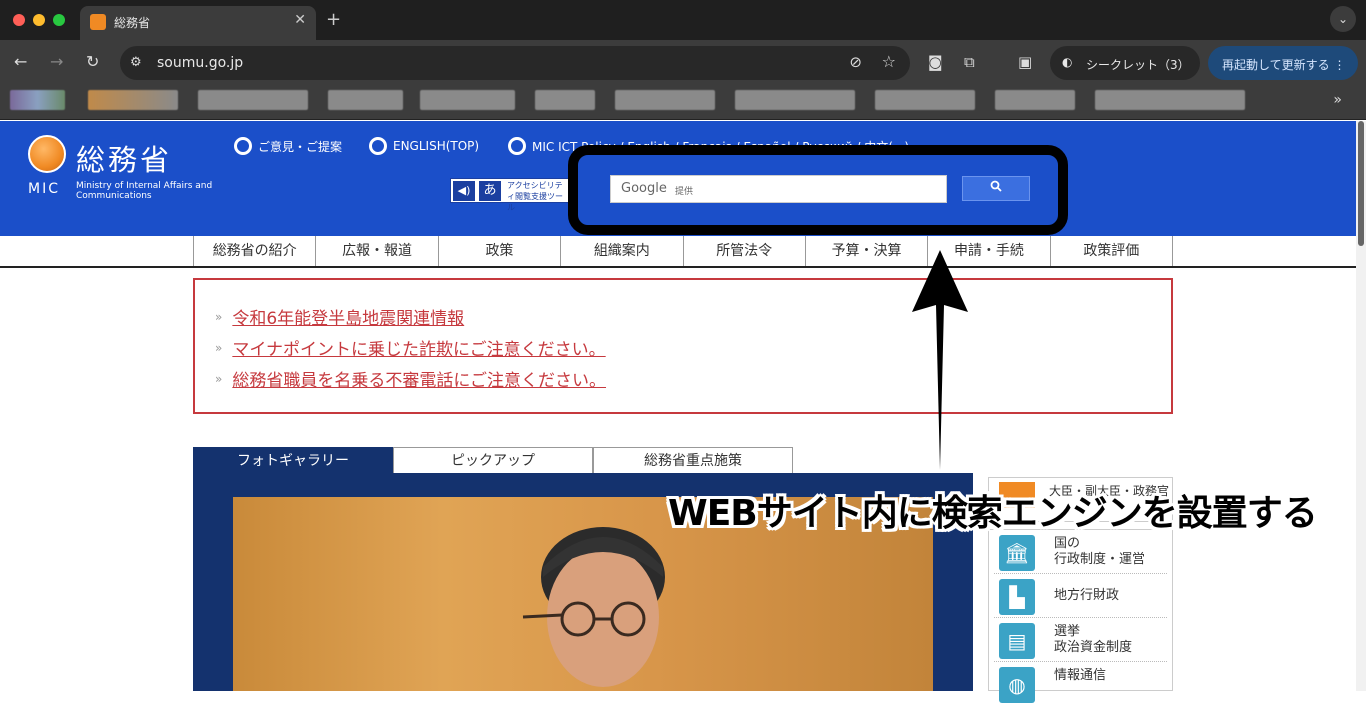  I want to click on forward-icon: →, so click(56, 61).